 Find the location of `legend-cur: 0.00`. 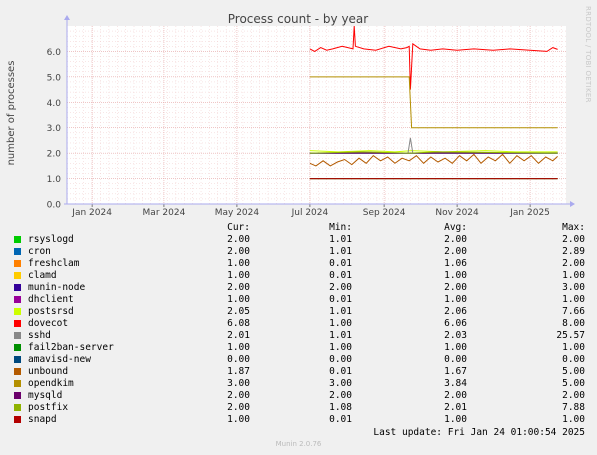

legend-cur: 0.00 is located at coordinates (238, 359).